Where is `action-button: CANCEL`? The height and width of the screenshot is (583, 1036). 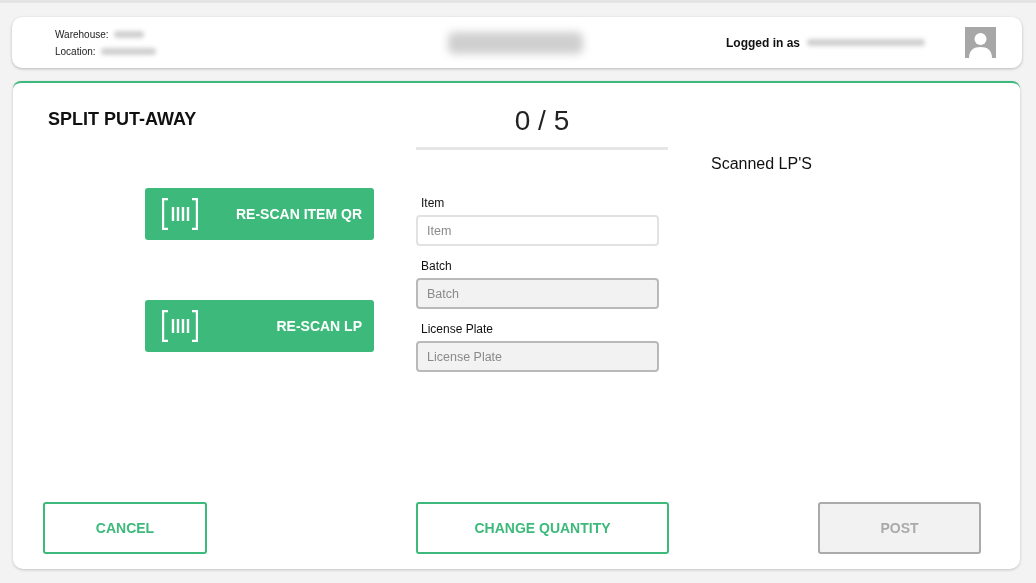 action-button: CANCEL is located at coordinates (125, 528).